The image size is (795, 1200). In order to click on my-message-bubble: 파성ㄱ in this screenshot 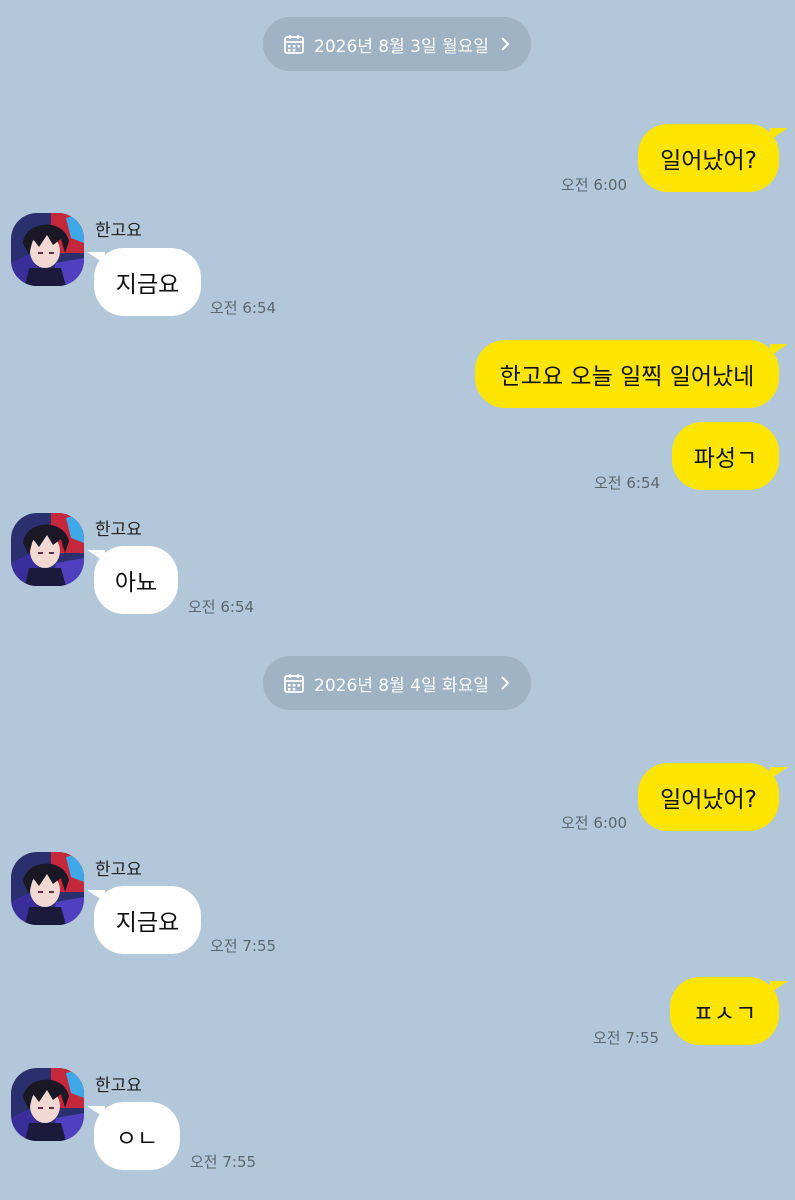, I will do `click(725, 456)`.